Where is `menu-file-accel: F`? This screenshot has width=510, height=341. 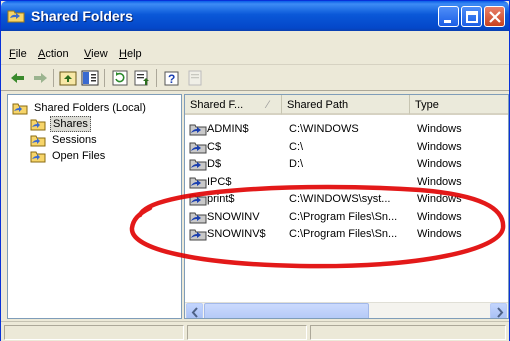 menu-file-accel: F is located at coordinates (12, 54).